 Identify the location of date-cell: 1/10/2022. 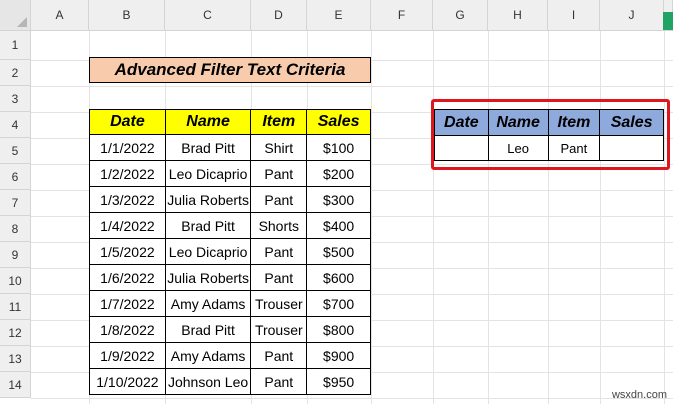
(127, 381).